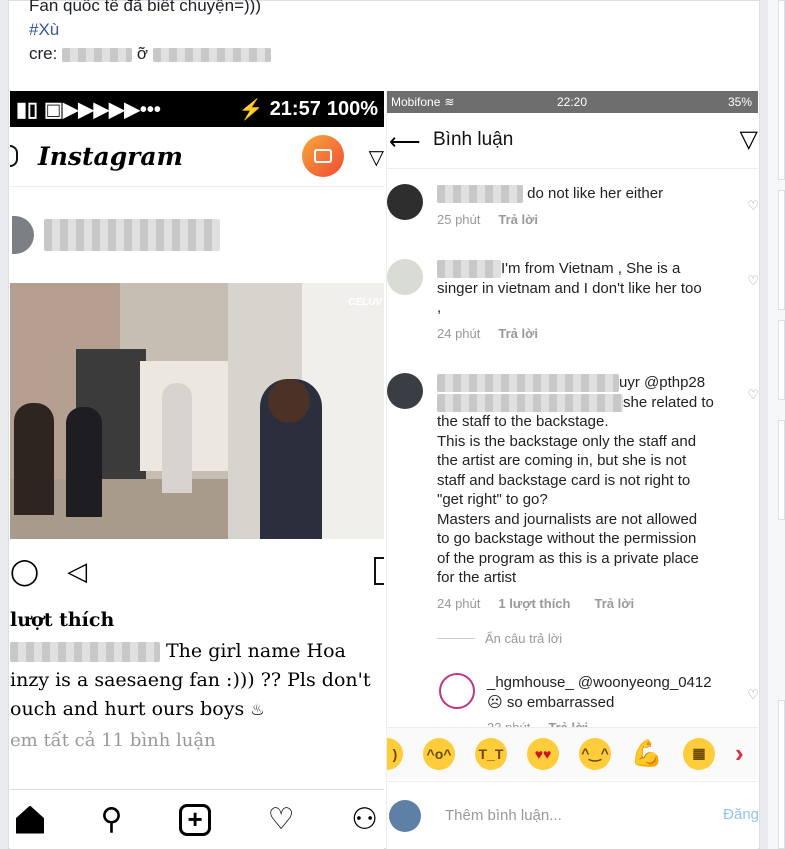  Describe the element at coordinates (564, 480) in the screenshot. I see `comment-text-line: staff and backstage card is not right to` at that location.